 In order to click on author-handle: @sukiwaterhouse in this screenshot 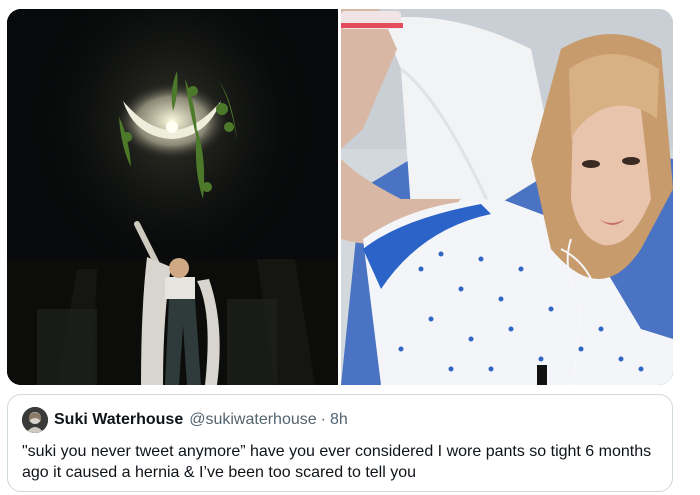, I will do `click(252, 420)`.